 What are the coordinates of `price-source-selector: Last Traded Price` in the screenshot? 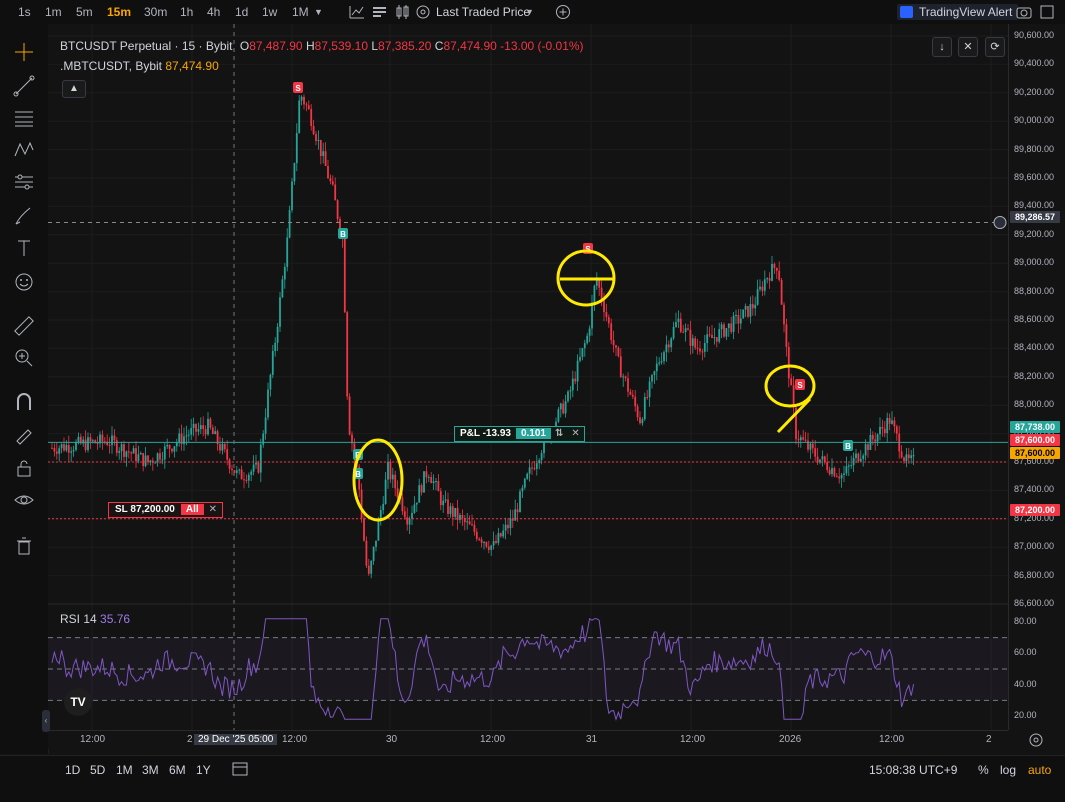 It's located at (483, 12).